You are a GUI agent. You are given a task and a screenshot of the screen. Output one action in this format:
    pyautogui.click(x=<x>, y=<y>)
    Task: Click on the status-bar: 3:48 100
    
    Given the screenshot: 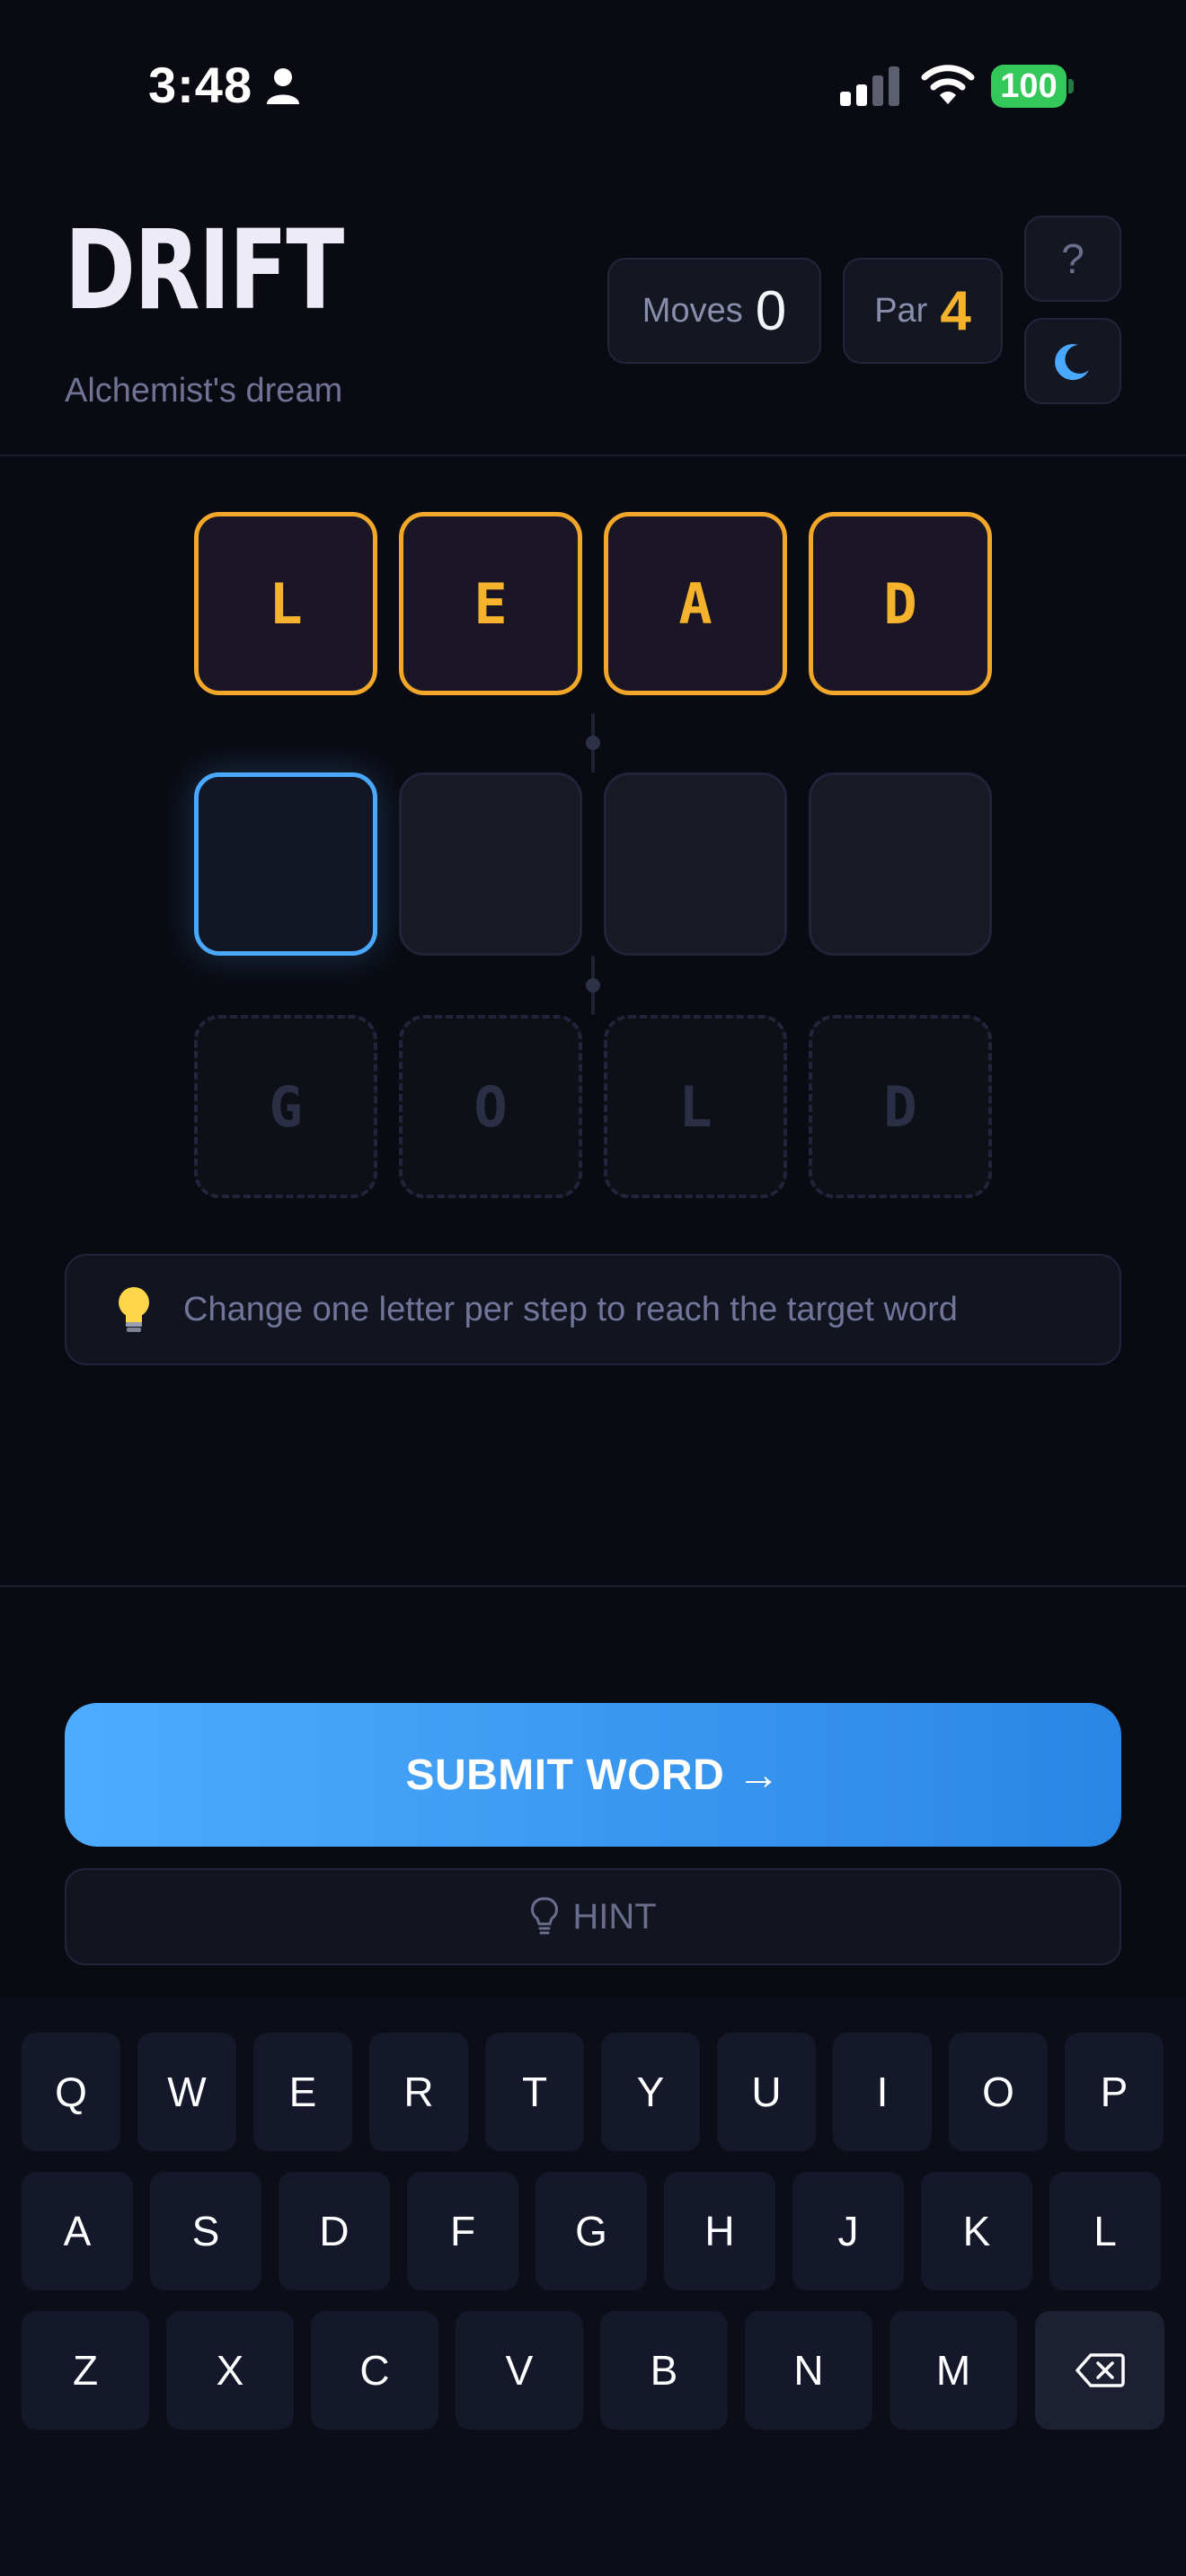 What is the action you would take?
    pyautogui.click(x=593, y=85)
    